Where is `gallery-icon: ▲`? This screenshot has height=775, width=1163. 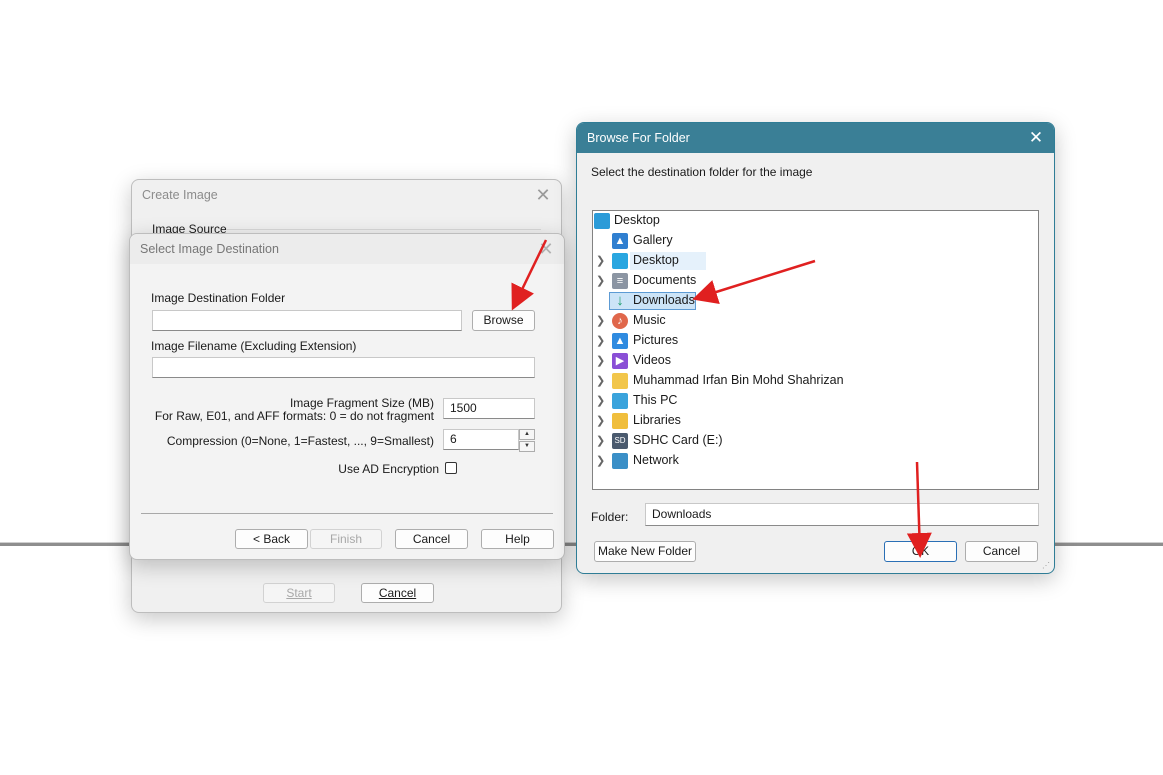 gallery-icon: ▲ is located at coordinates (620, 241).